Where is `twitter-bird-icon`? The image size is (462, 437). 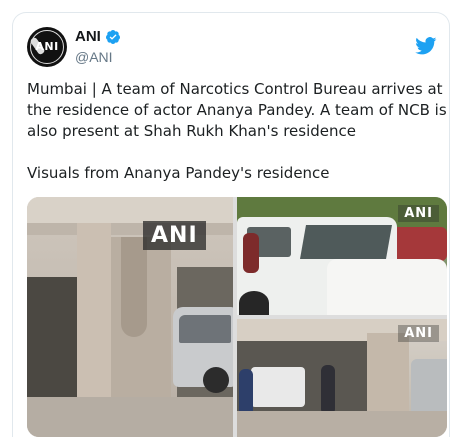 twitter-bird-icon is located at coordinates (426, 46).